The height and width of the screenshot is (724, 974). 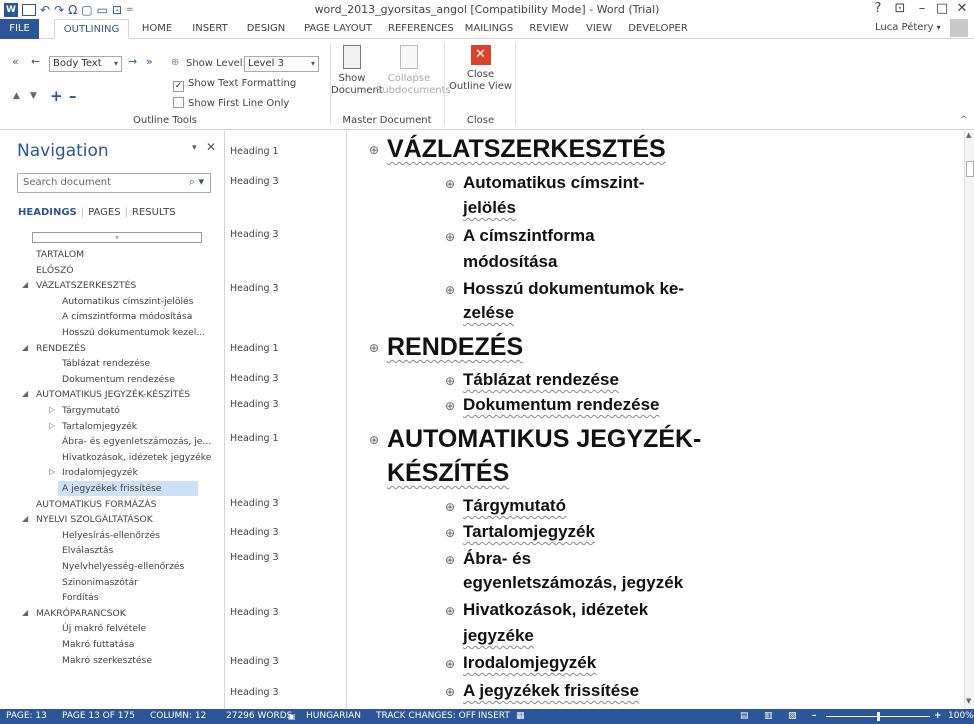 What do you see at coordinates (573, 583) in the screenshot?
I see `outline-heading-3: egyenletszámozás, jegyzék` at bounding box center [573, 583].